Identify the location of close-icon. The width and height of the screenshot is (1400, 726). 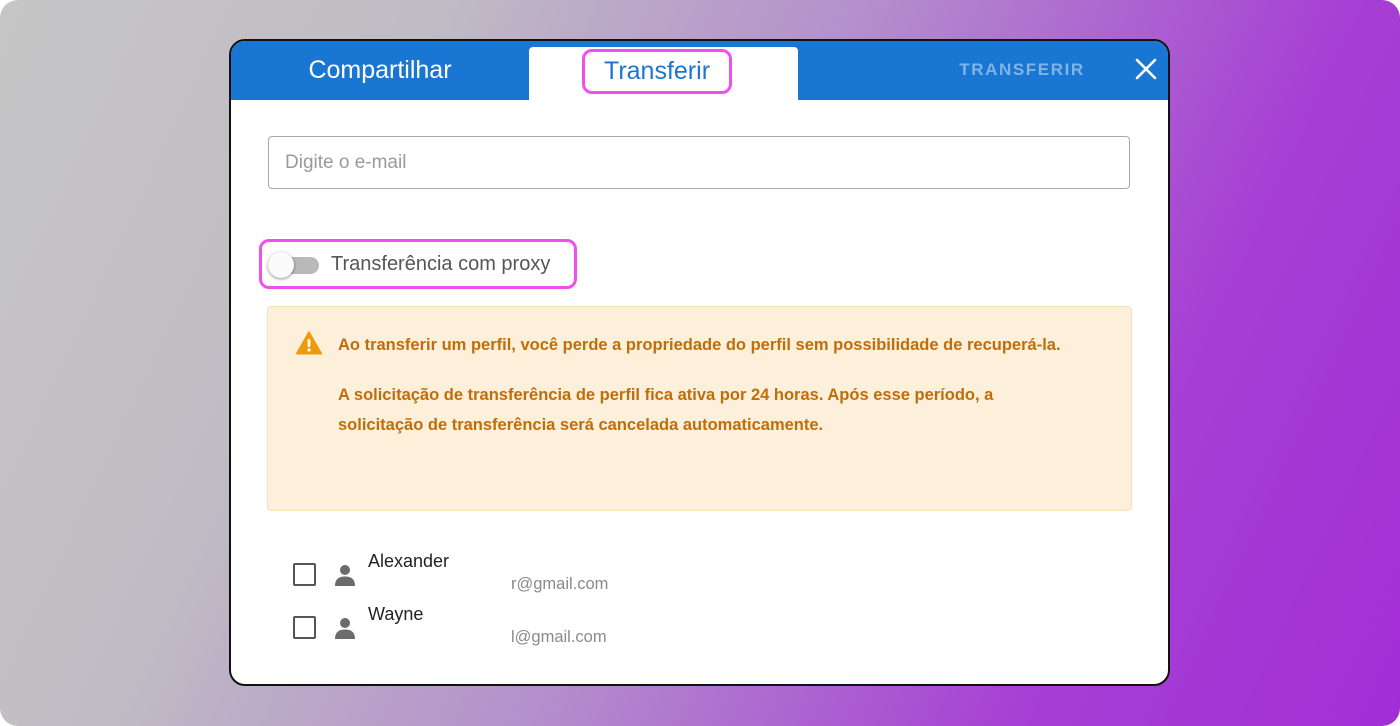
(1146, 69).